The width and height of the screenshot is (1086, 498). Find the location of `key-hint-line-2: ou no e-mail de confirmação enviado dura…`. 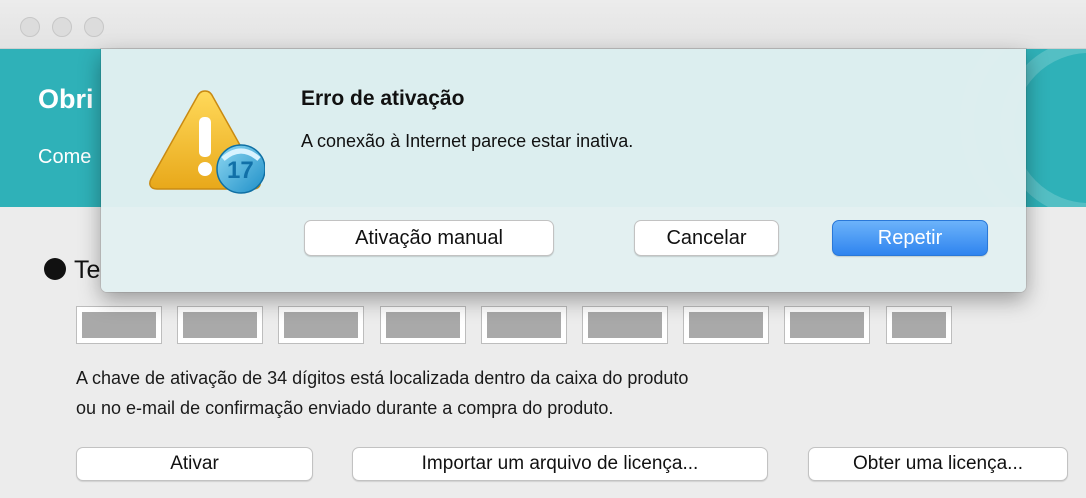

key-hint-line-2: ou no e-mail de confirmação enviado dura… is located at coordinates (345, 408).